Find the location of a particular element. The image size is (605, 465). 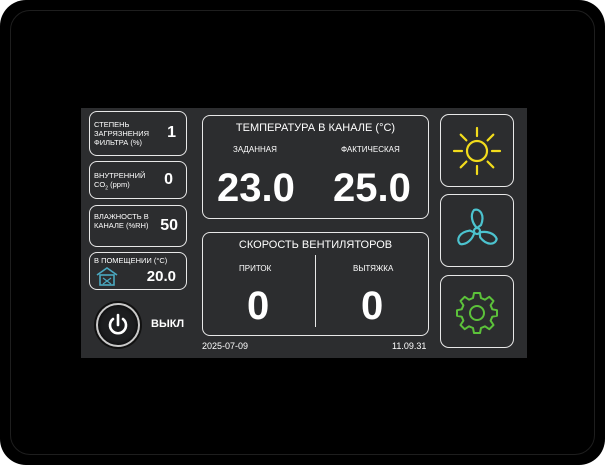

ventilation-button is located at coordinates (477, 230).